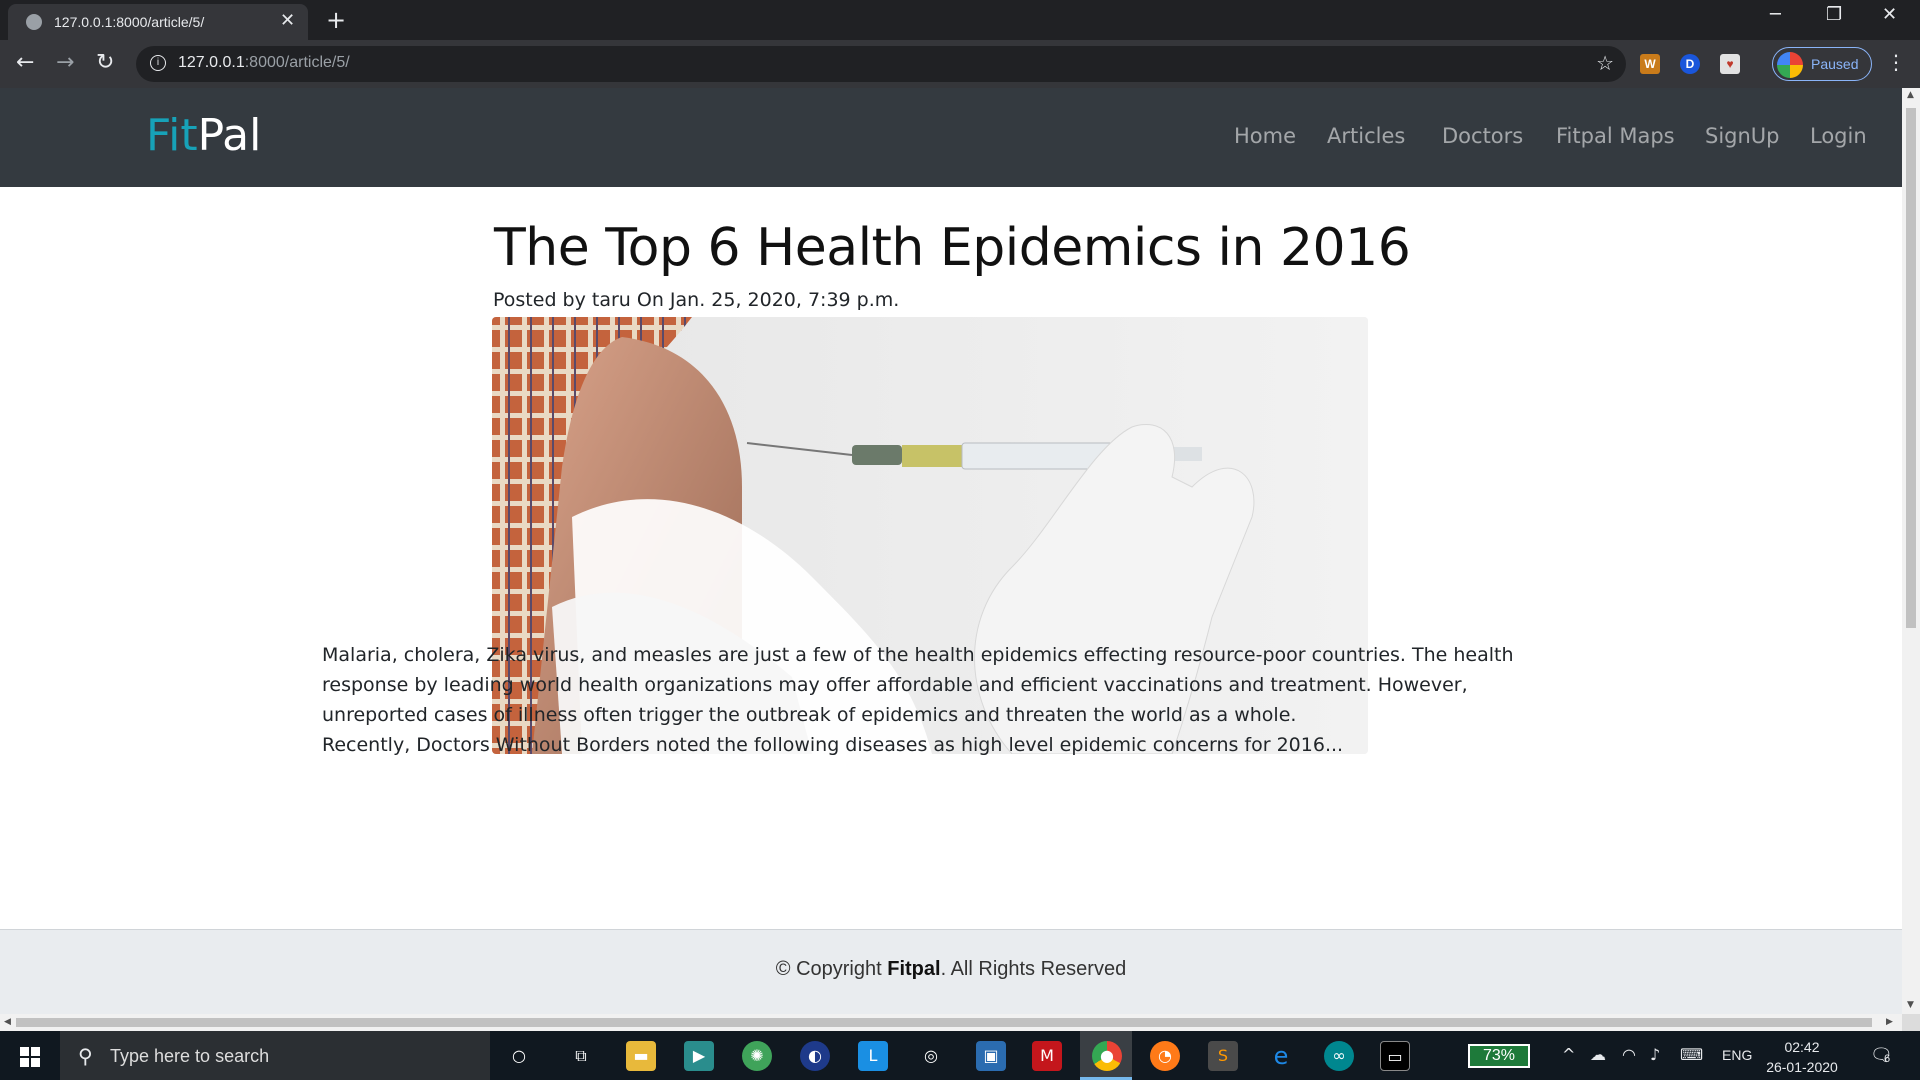 This screenshot has width=1920, height=1080. What do you see at coordinates (1887, 1059) in the screenshot?
I see `notification-count: 6` at bounding box center [1887, 1059].